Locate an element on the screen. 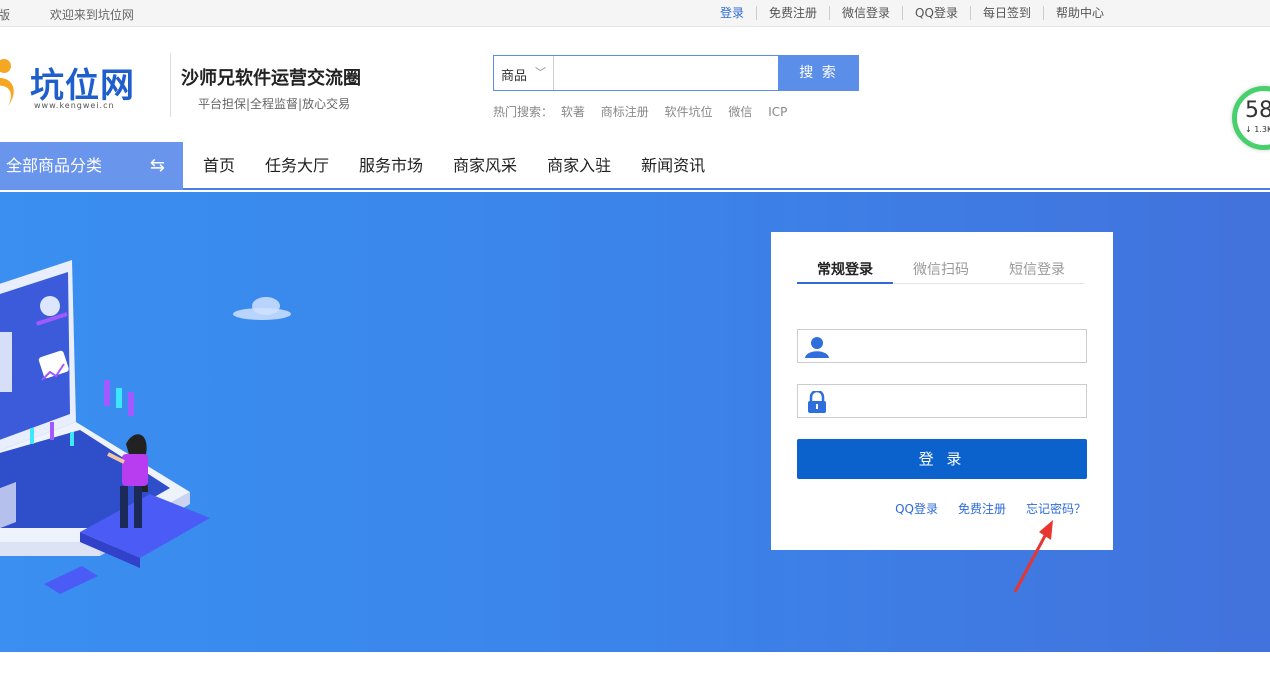 The height and width of the screenshot is (682, 1270). welcome-text: 欢迎来到坑位网 is located at coordinates (91, 15).